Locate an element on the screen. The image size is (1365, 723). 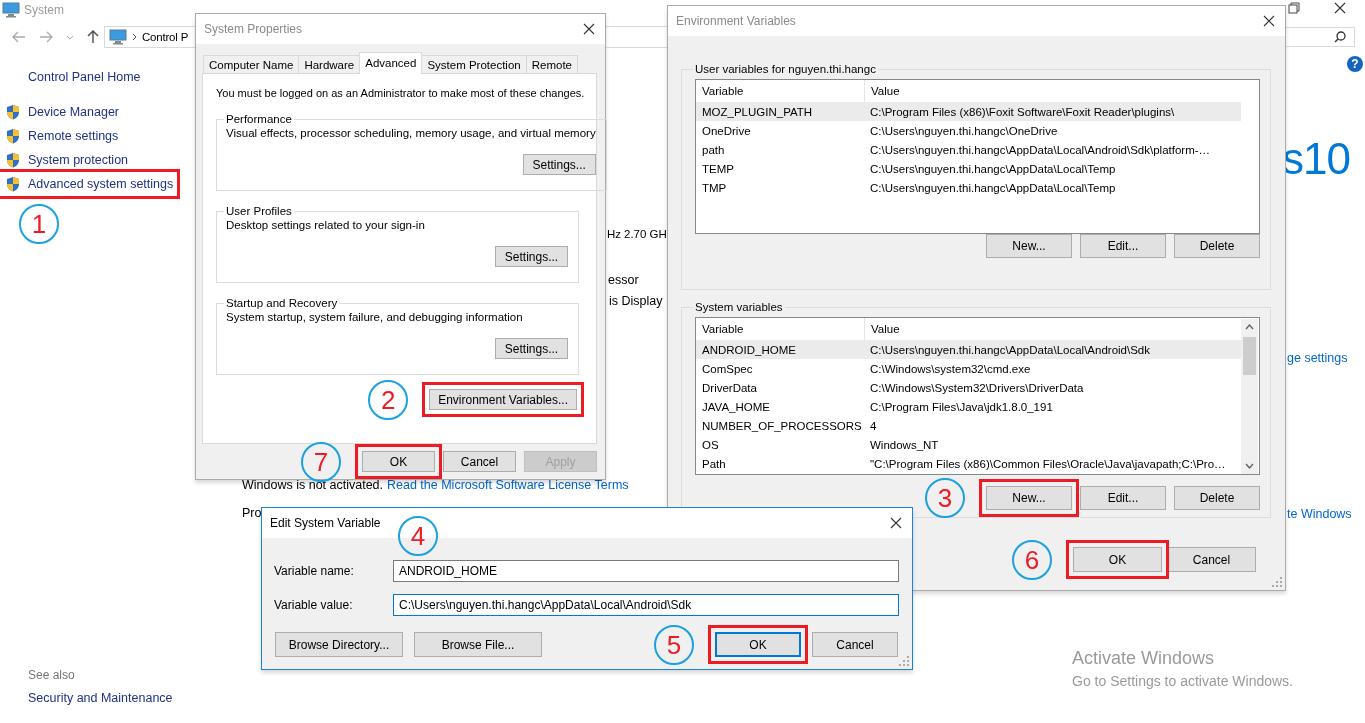
control-panel-home-link: Control Panel Home is located at coordinates (84, 77).